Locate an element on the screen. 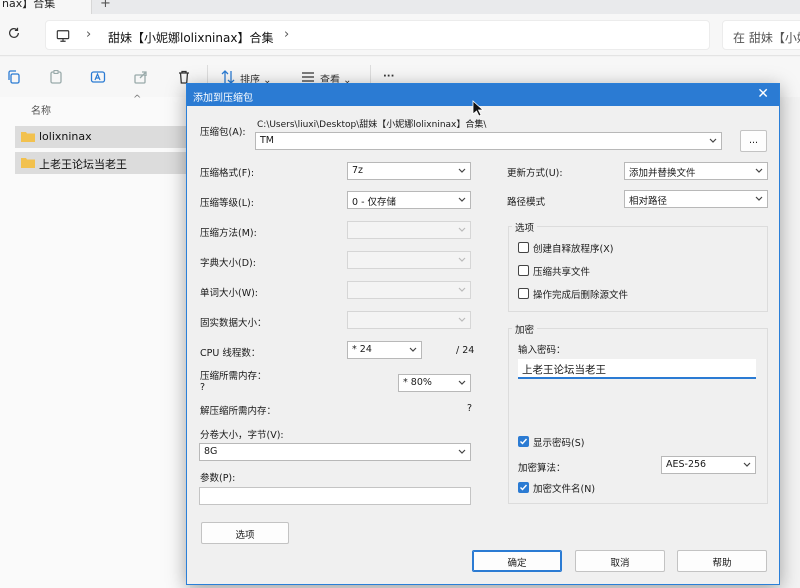  word-label: 单词大小(W): is located at coordinates (229, 293).